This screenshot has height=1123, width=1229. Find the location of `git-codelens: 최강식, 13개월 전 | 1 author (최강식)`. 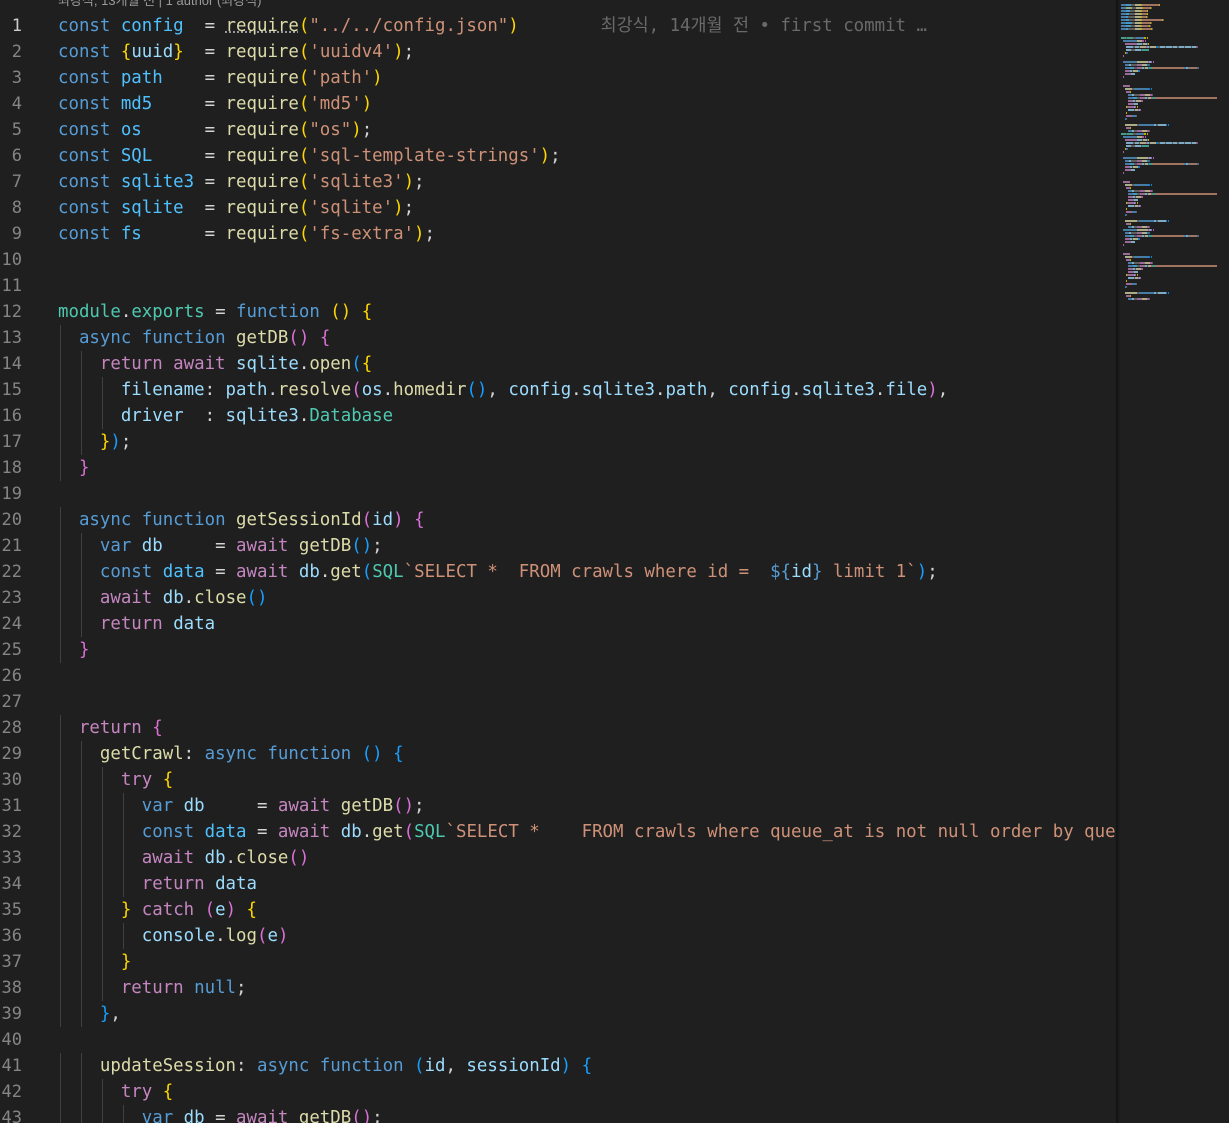

git-codelens: 최강식, 13개월 전 | 1 author (최강식) is located at coordinates (160, 4).